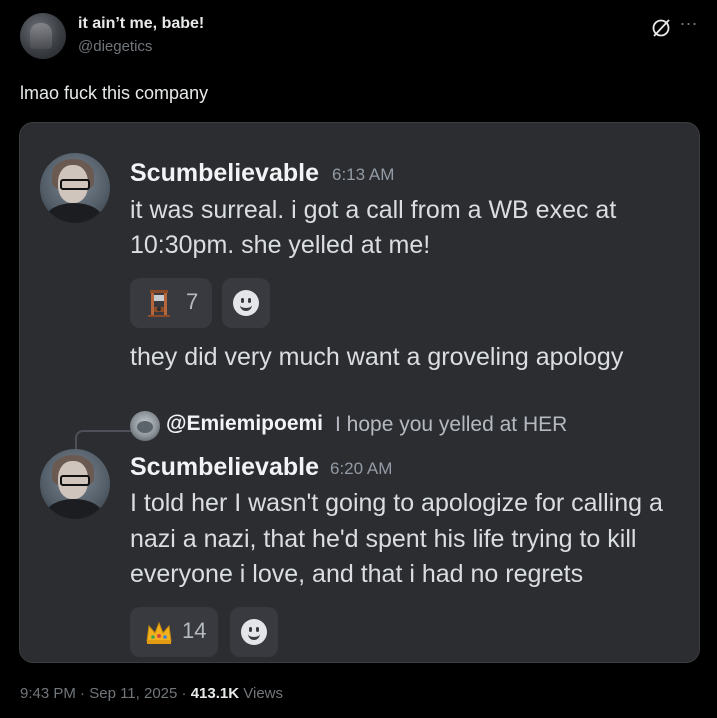 Image resolution: width=717 pixels, height=718 pixels. I want to click on message-time: 6:20 AM, so click(361, 468).